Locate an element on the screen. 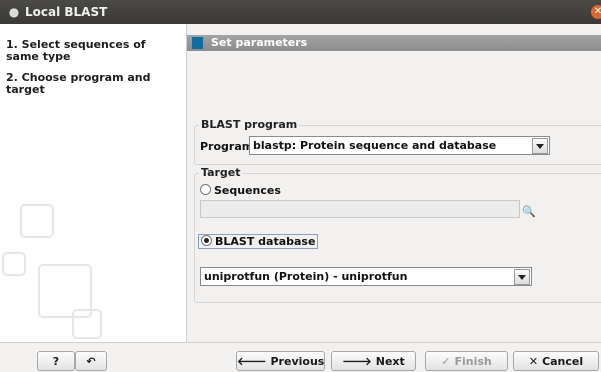 This screenshot has width=601, height=372. cancel-button: ✕ Cancel is located at coordinates (556, 361).